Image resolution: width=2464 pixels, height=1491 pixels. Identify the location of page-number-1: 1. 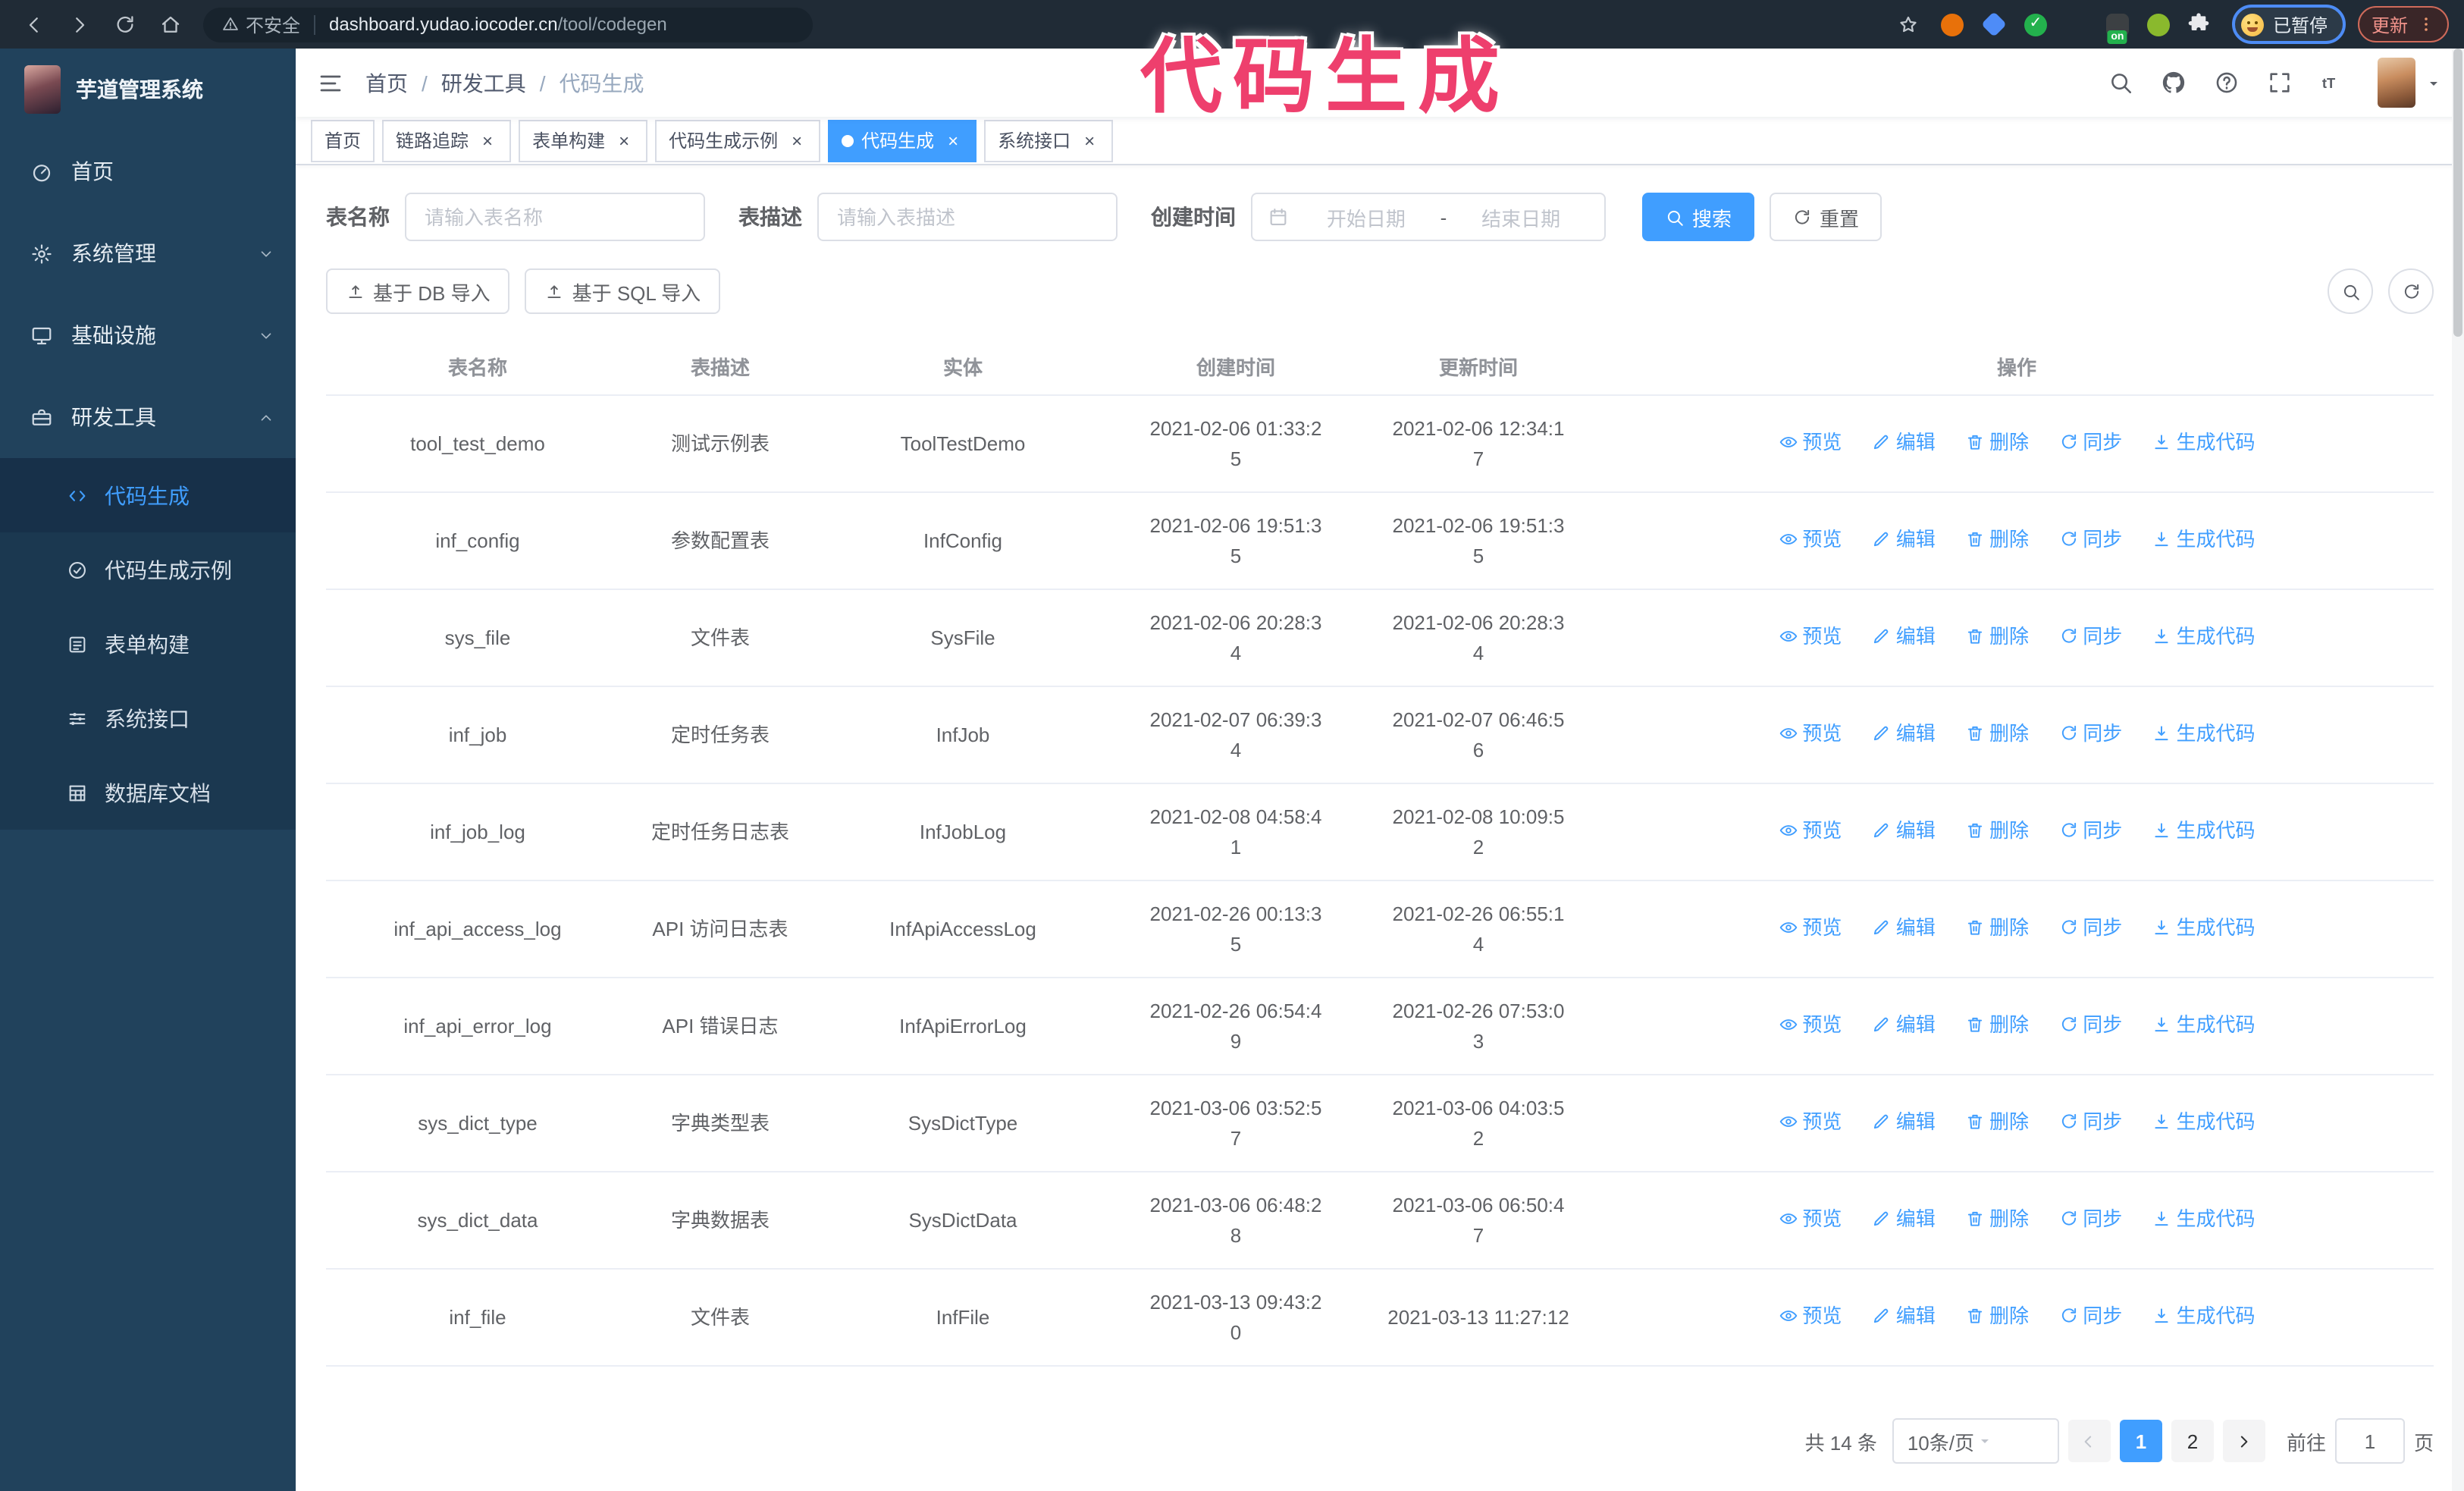
(2140, 1441).